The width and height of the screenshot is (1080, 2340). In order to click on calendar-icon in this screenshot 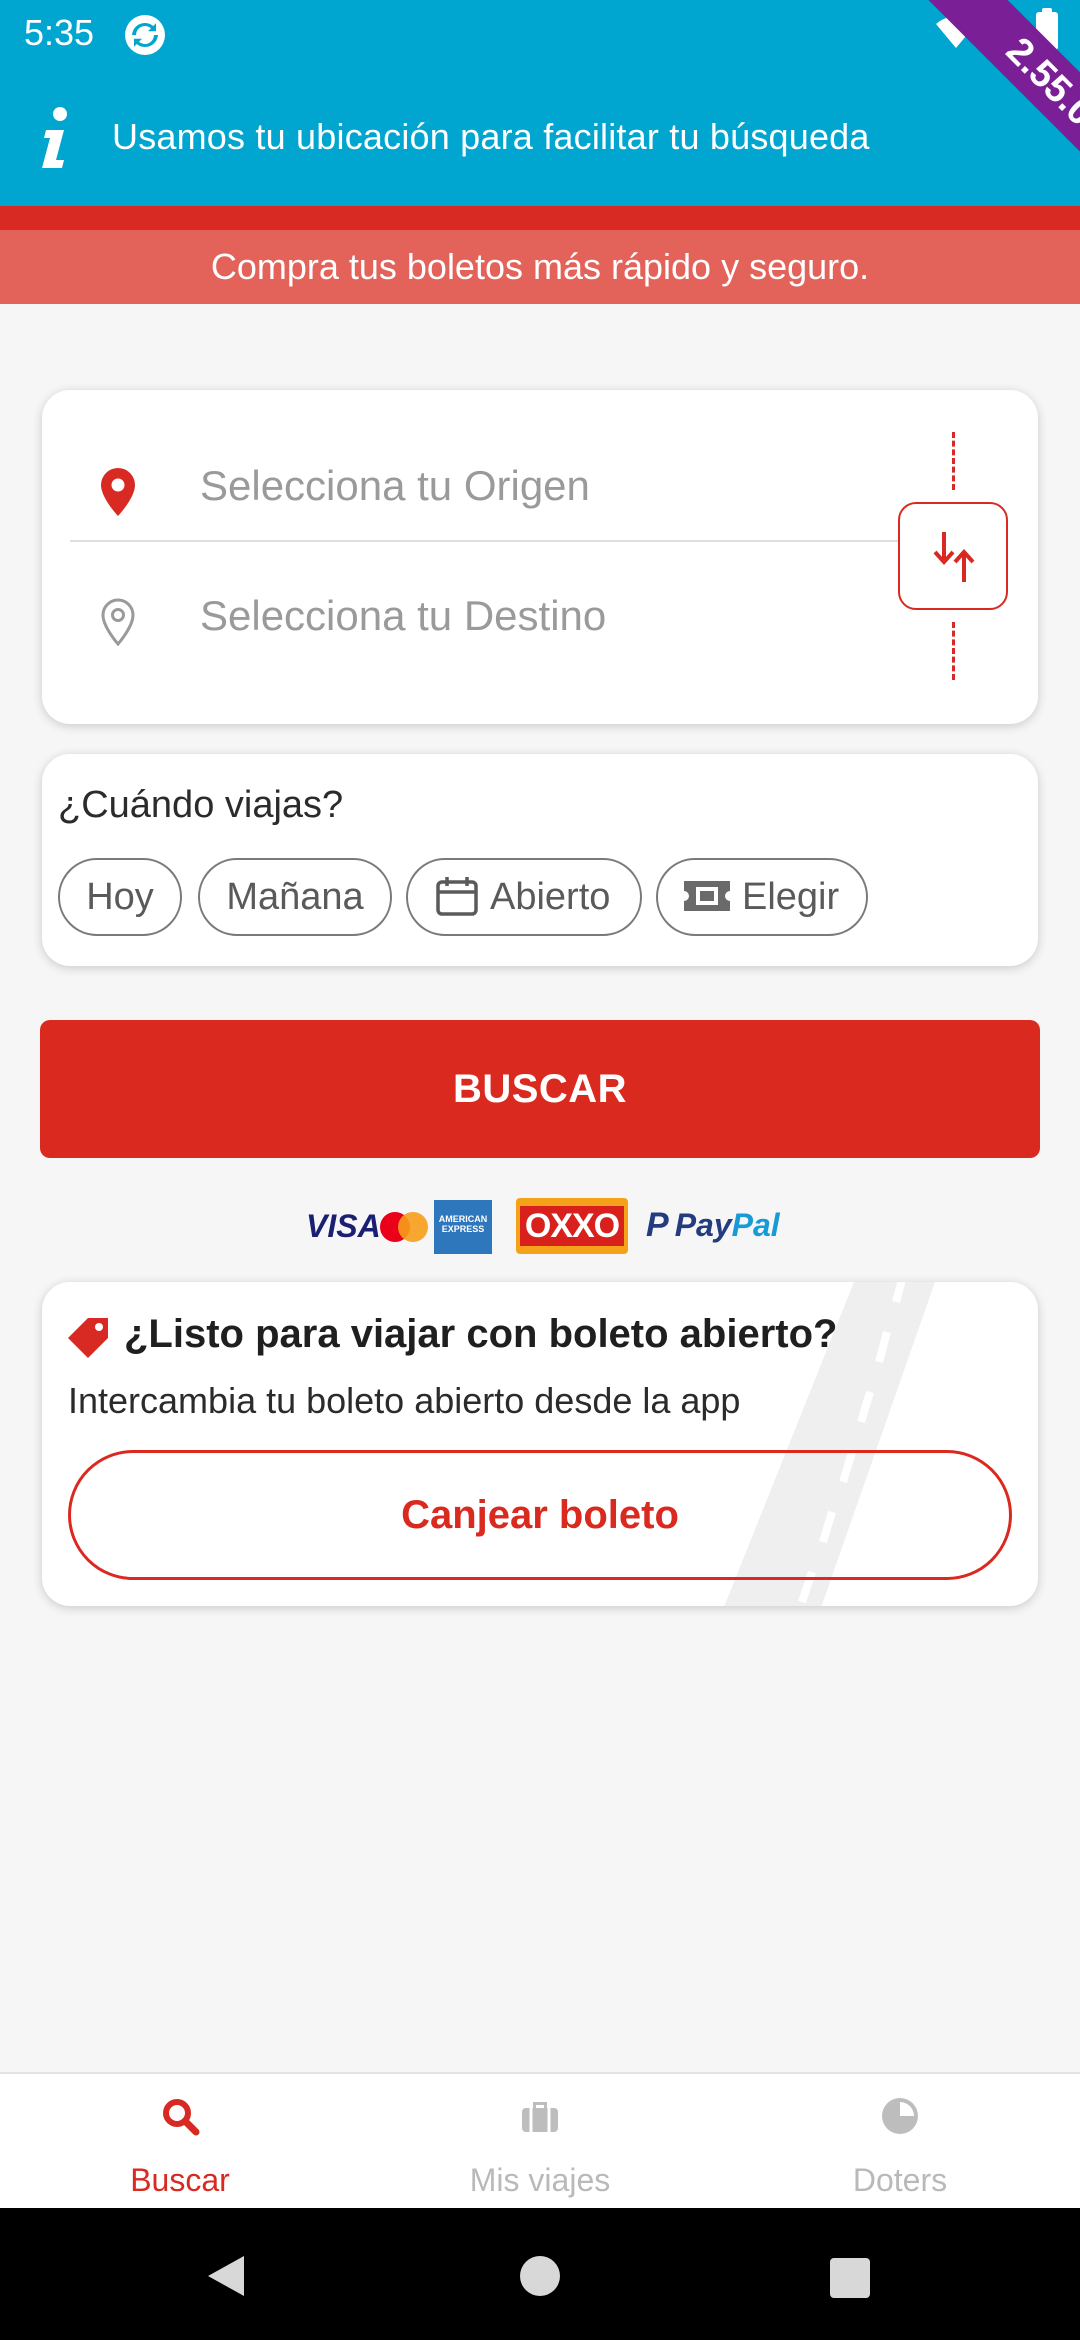, I will do `click(457, 896)`.